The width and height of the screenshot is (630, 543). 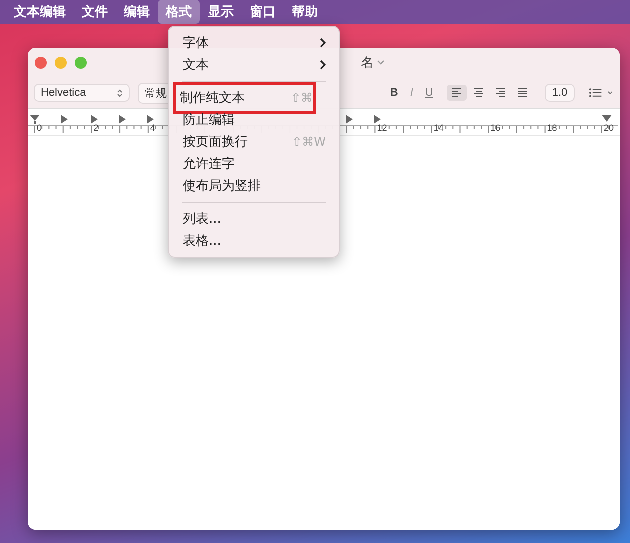 I want to click on list-icon, so click(x=601, y=93).